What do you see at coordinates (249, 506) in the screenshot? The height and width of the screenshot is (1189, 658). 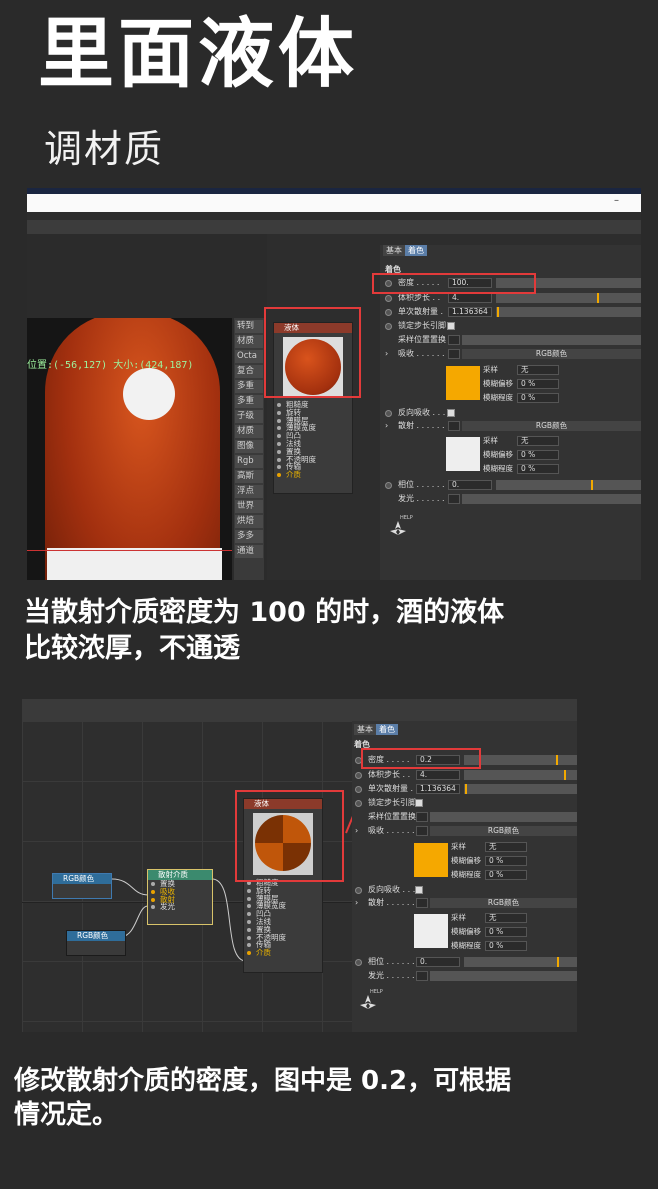 I see `sidemenu-item: 世界` at bounding box center [249, 506].